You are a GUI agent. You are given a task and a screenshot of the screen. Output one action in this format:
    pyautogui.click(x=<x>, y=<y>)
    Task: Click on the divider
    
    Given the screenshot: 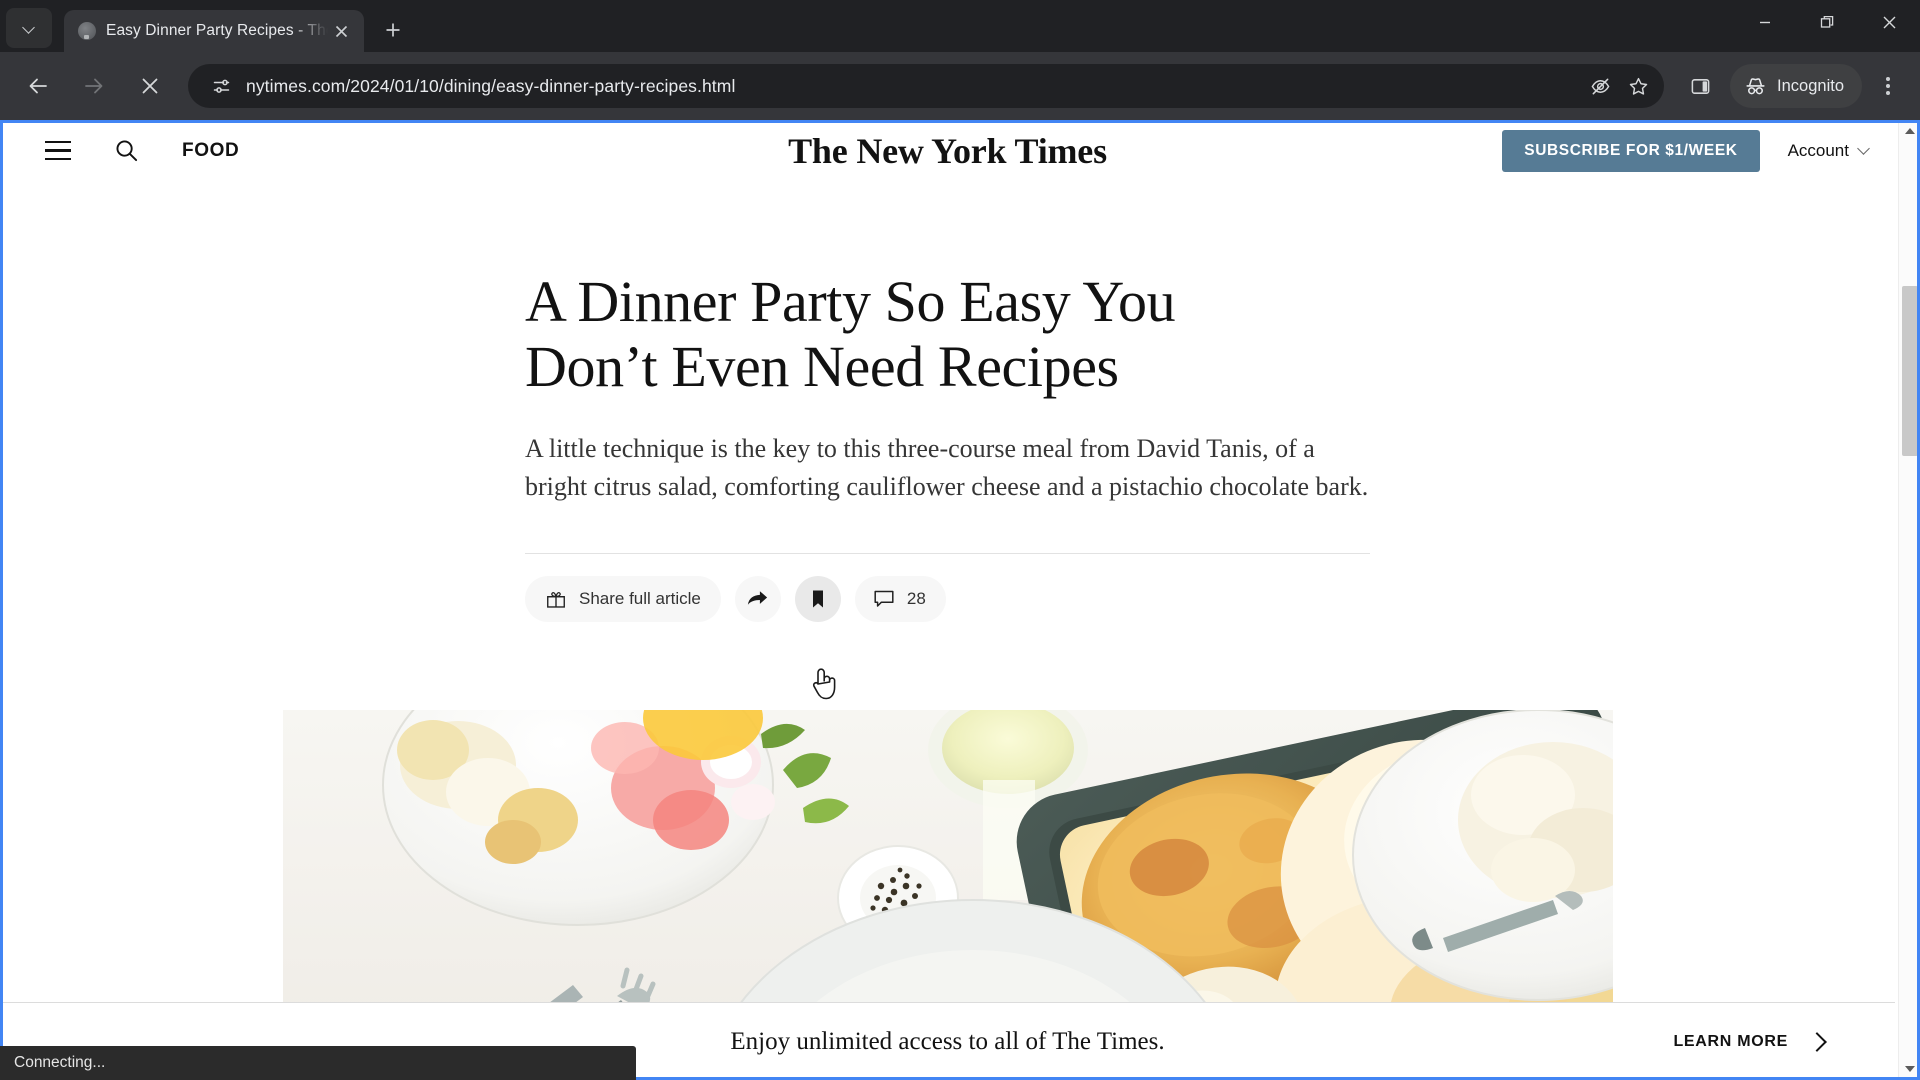 What is the action you would take?
    pyautogui.click(x=947, y=553)
    